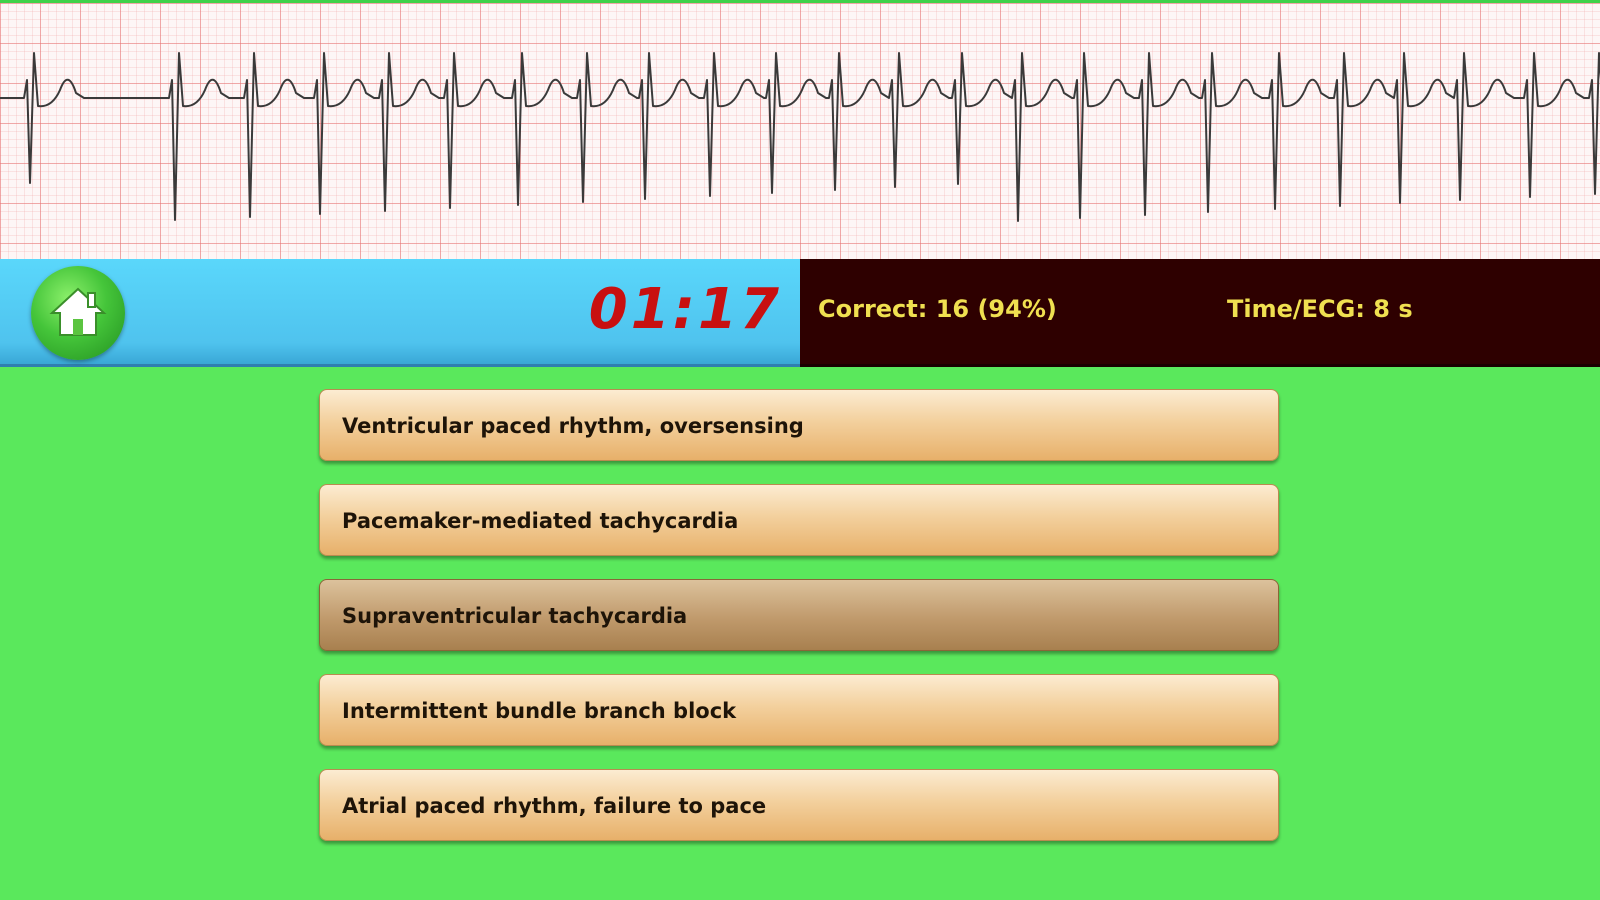 This screenshot has height=900, width=1600. What do you see at coordinates (573, 426) in the screenshot?
I see `answer-label: Ventricular paced rhythm, oversensing` at bounding box center [573, 426].